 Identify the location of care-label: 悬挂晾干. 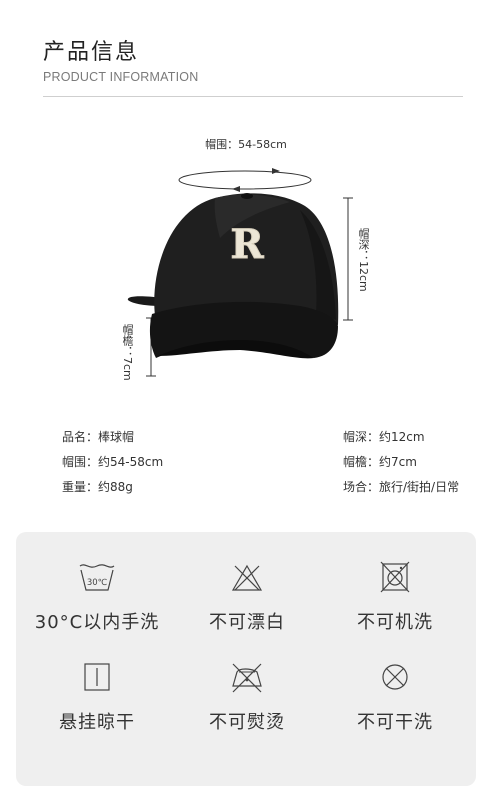
(97, 722).